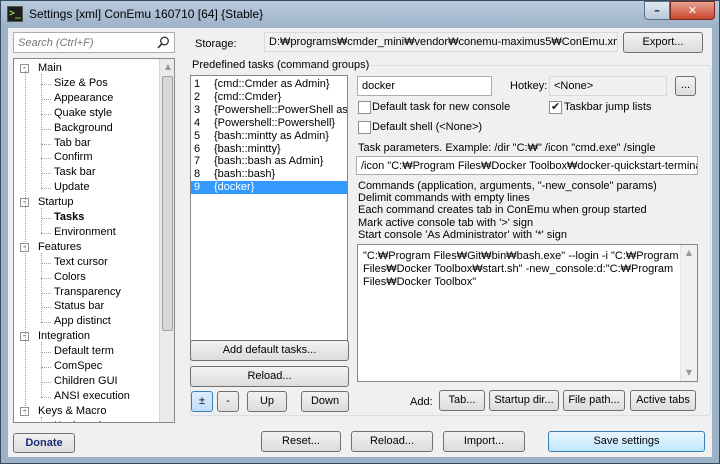  I want to click on tree-scrollbar: ▲, so click(166, 240).